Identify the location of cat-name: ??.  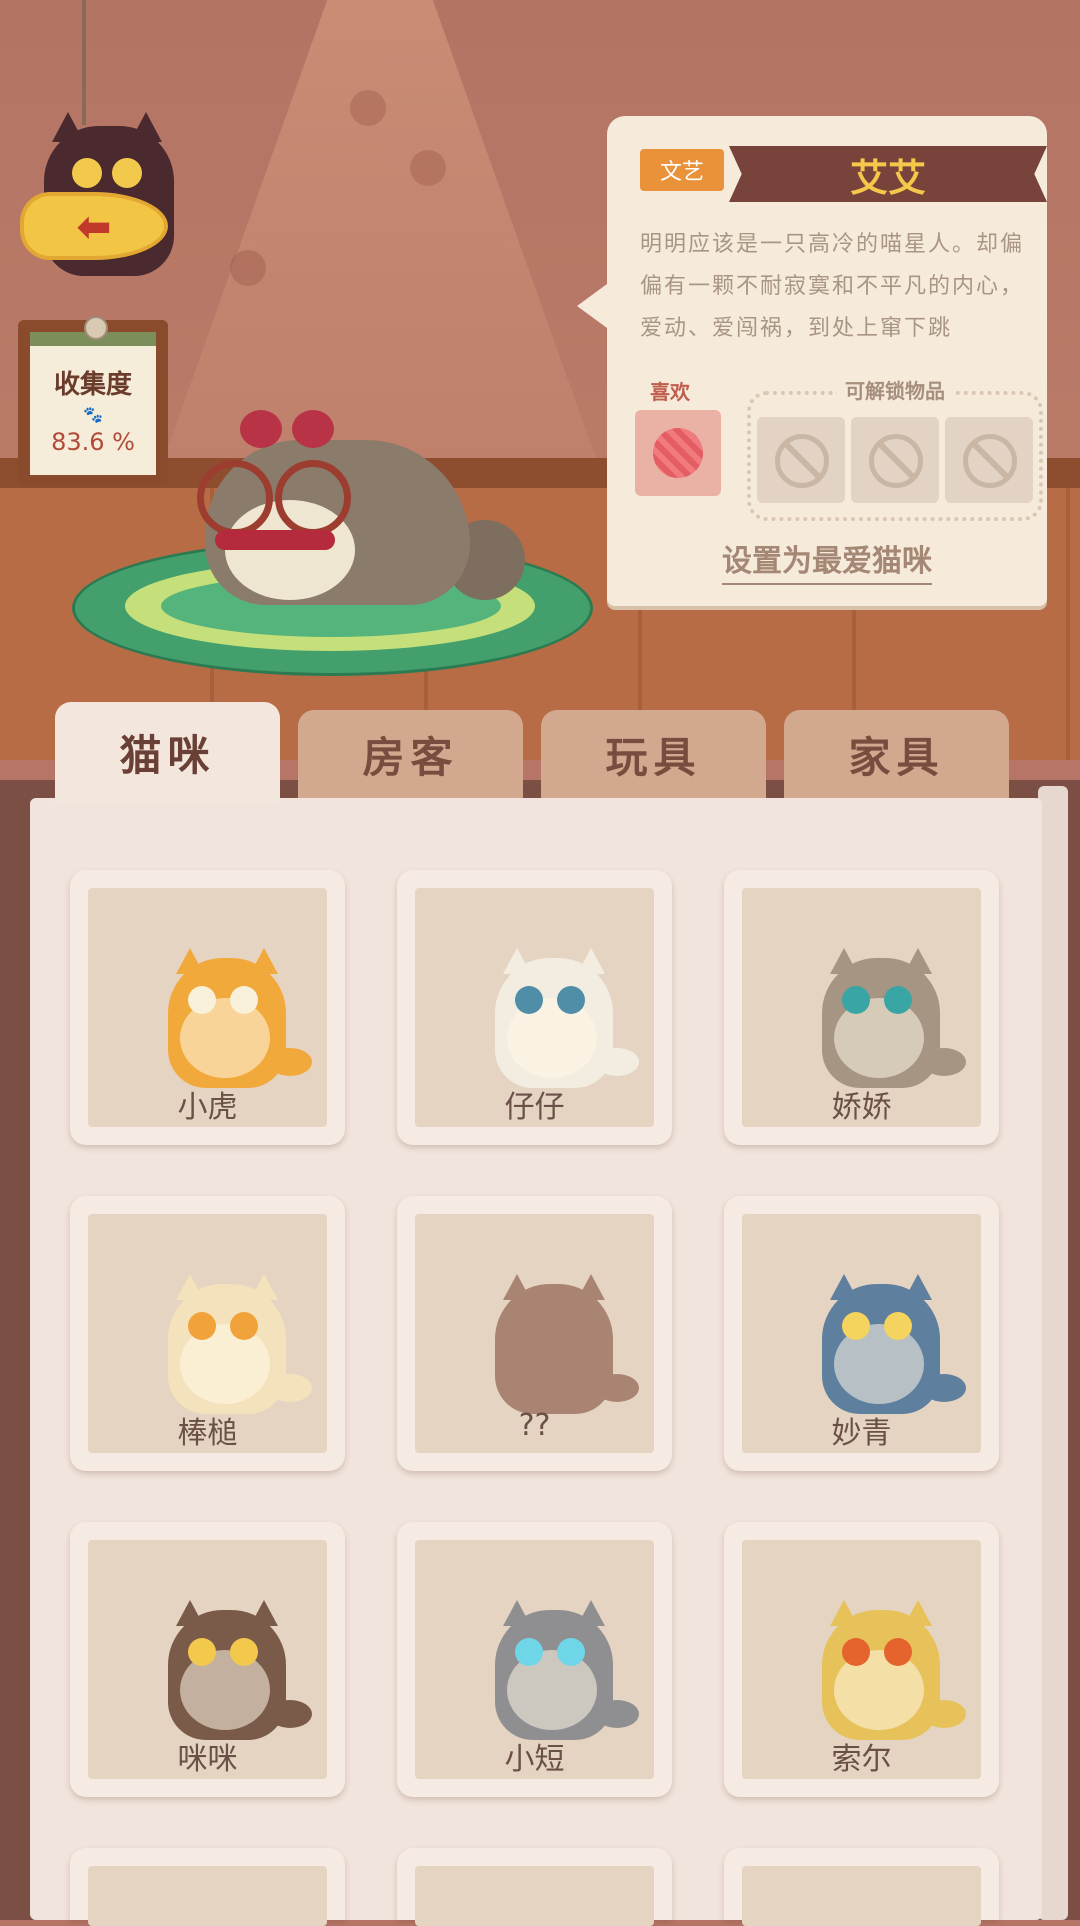
(534, 1425).